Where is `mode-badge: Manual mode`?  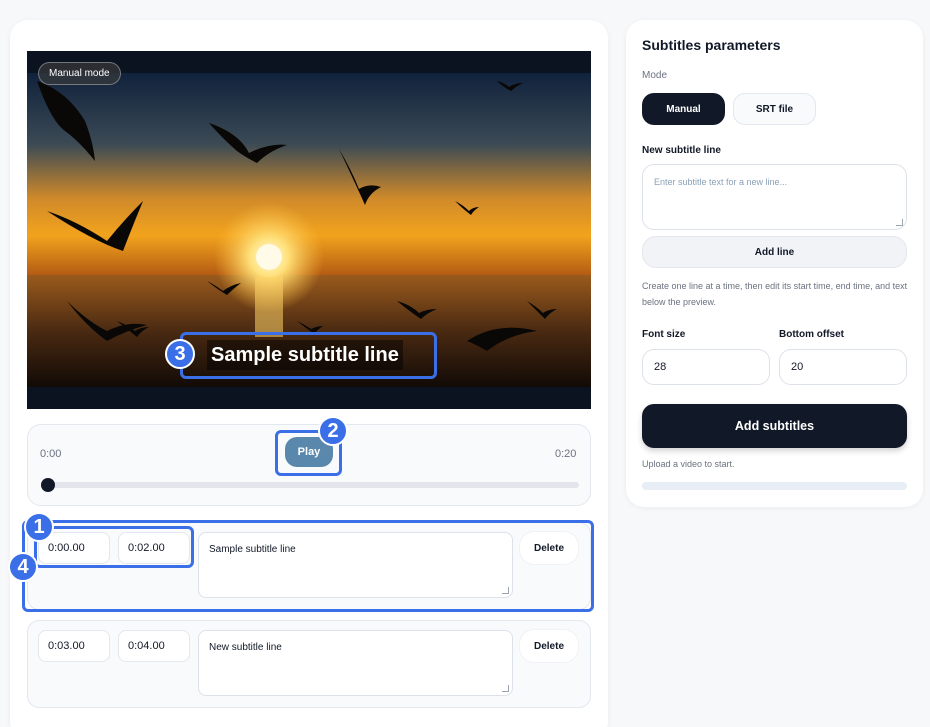 mode-badge: Manual mode is located at coordinates (79, 73).